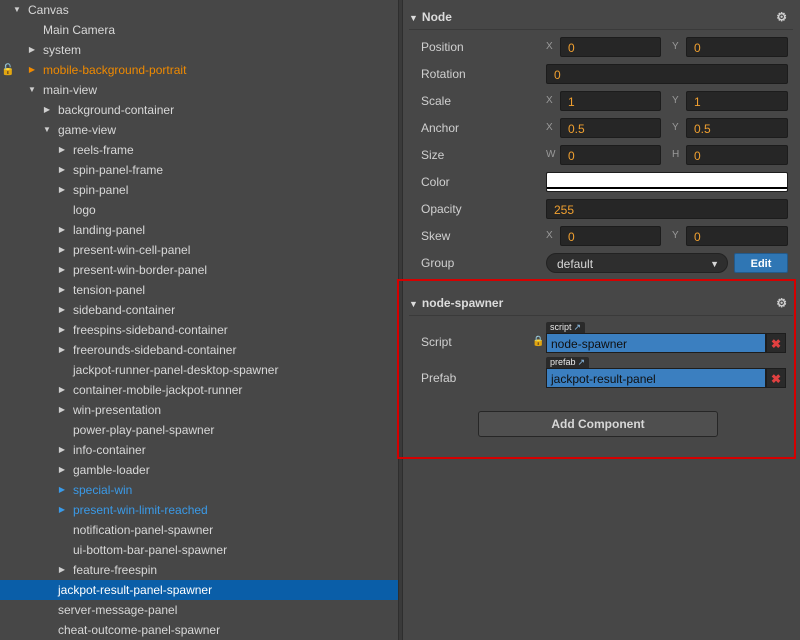 The height and width of the screenshot is (640, 800). I want to click on tree-item: ▶ freespins-sideband-container, so click(199, 330).